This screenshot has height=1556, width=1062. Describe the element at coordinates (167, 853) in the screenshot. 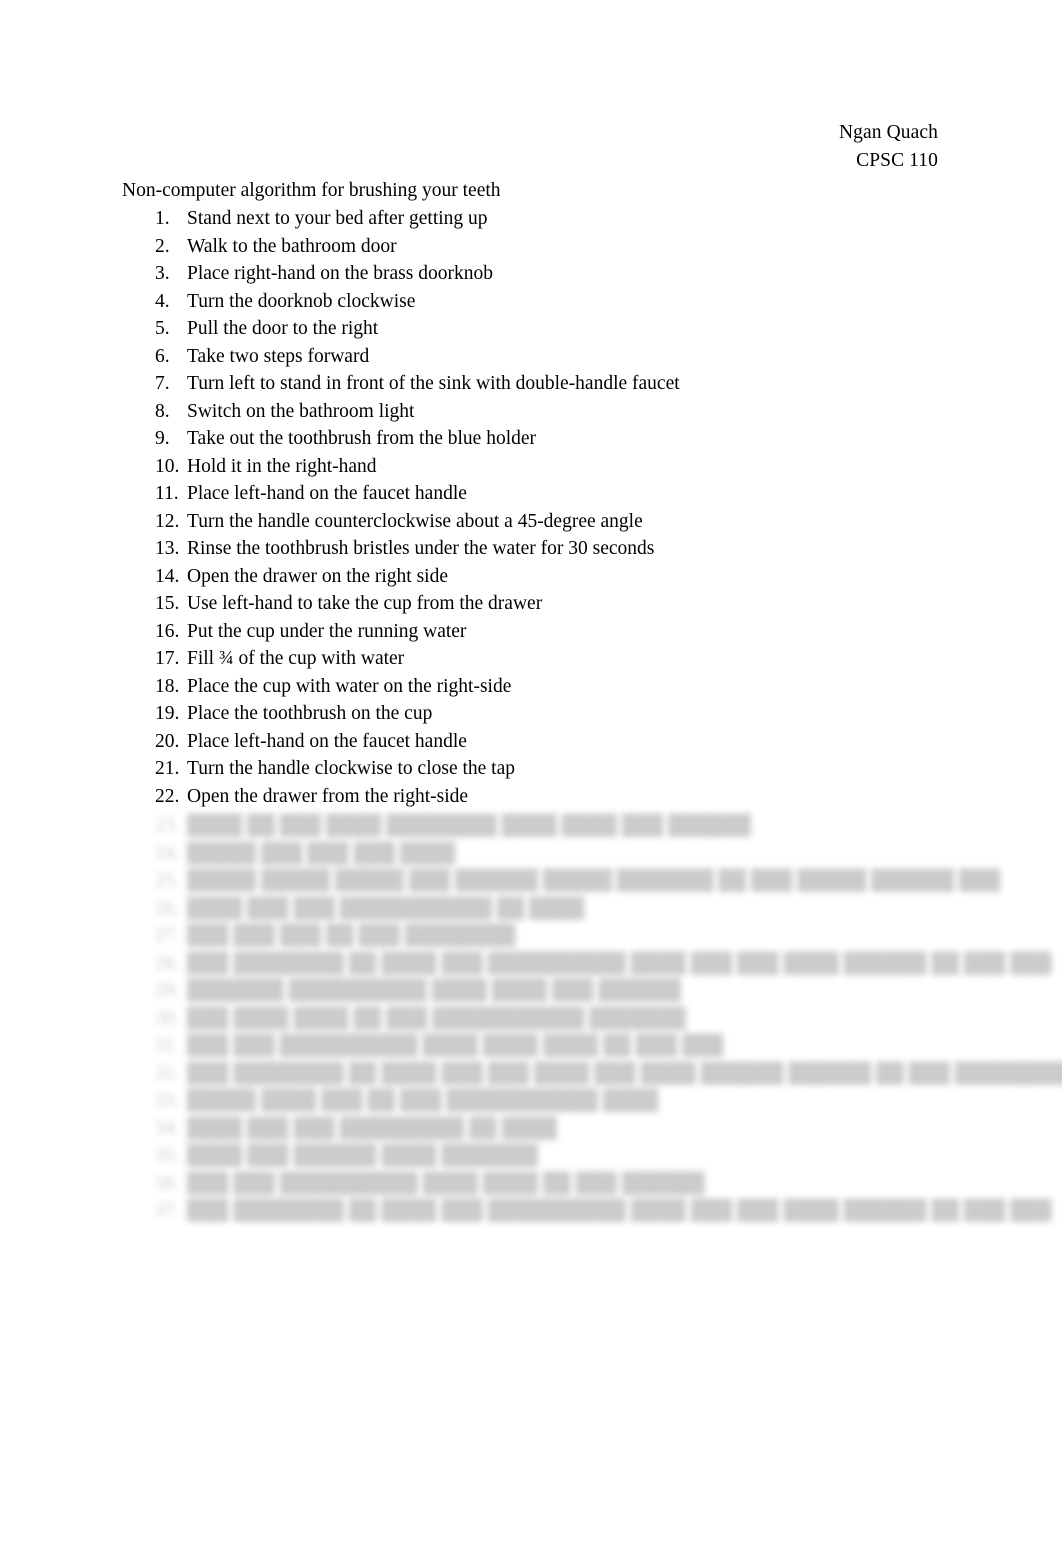

I see `list-item-number: 24.` at that location.